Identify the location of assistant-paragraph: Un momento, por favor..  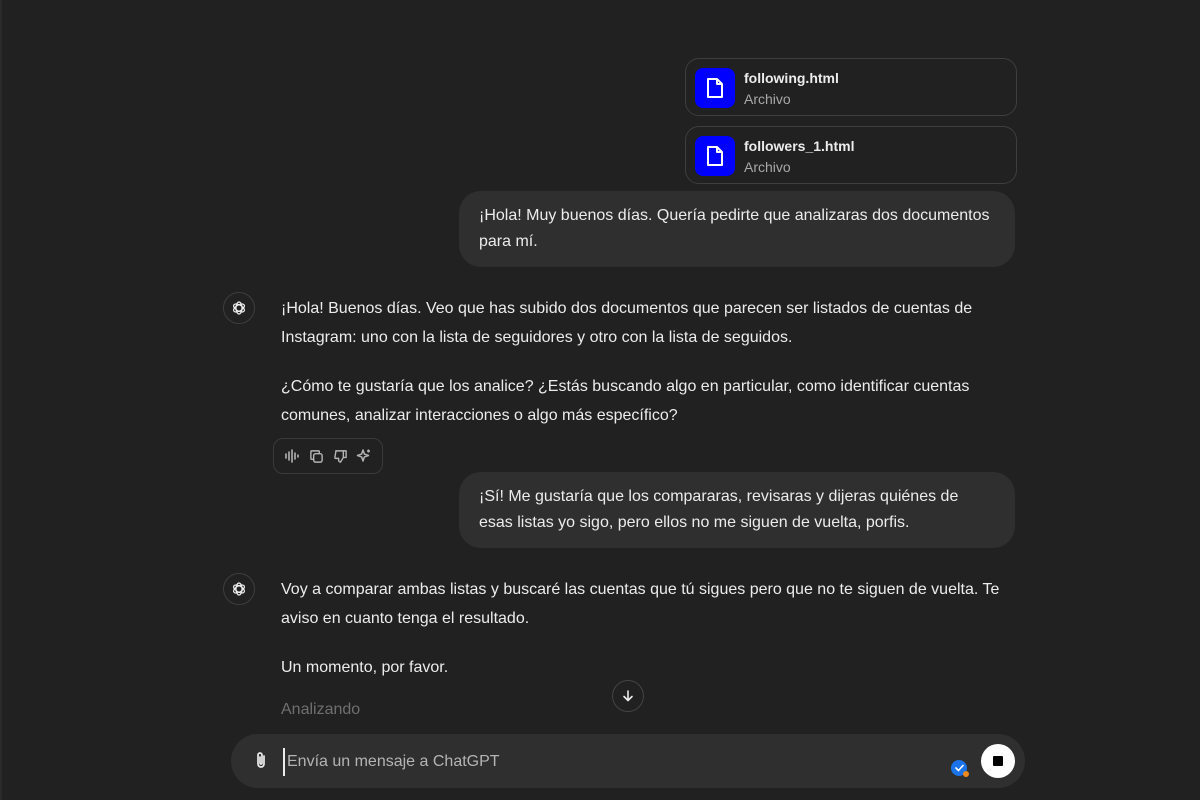
(365, 667).